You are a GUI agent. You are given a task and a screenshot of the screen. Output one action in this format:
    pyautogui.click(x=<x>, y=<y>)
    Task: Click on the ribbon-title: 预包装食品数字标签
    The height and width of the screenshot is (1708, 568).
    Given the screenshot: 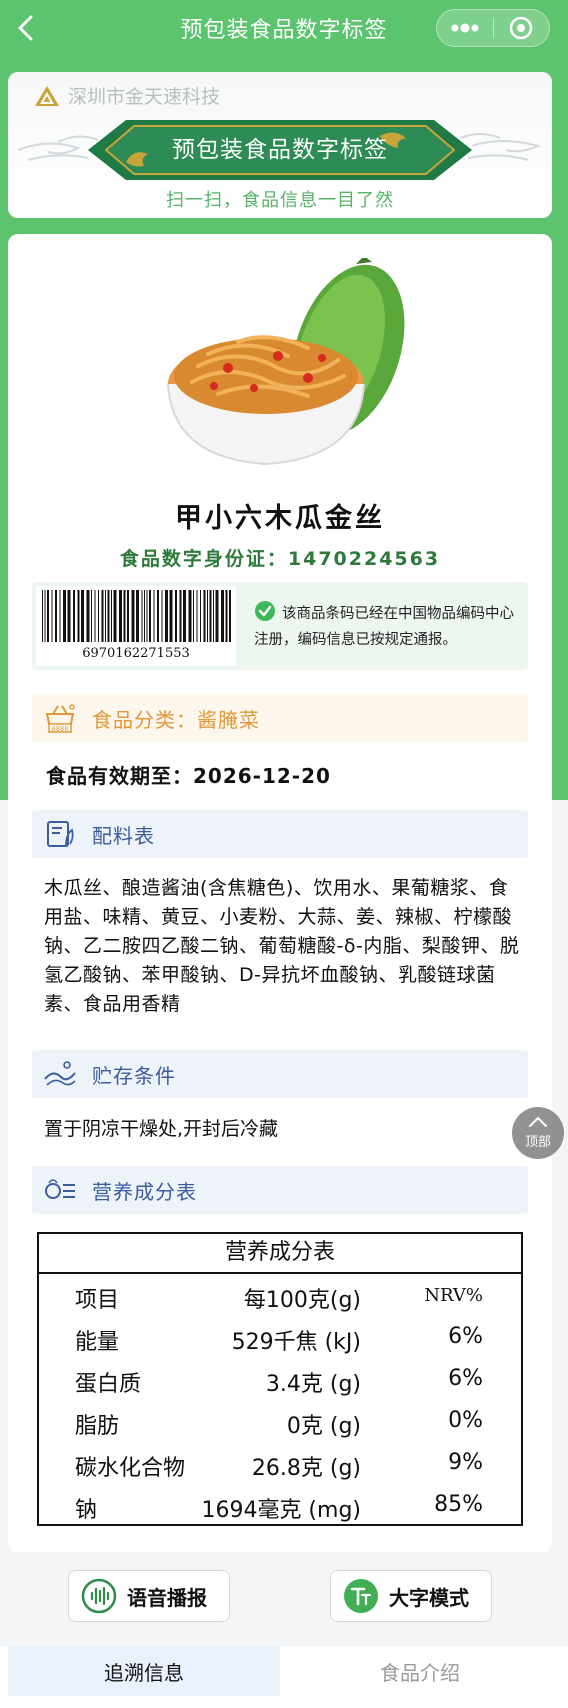 What is the action you would take?
    pyautogui.click(x=280, y=150)
    